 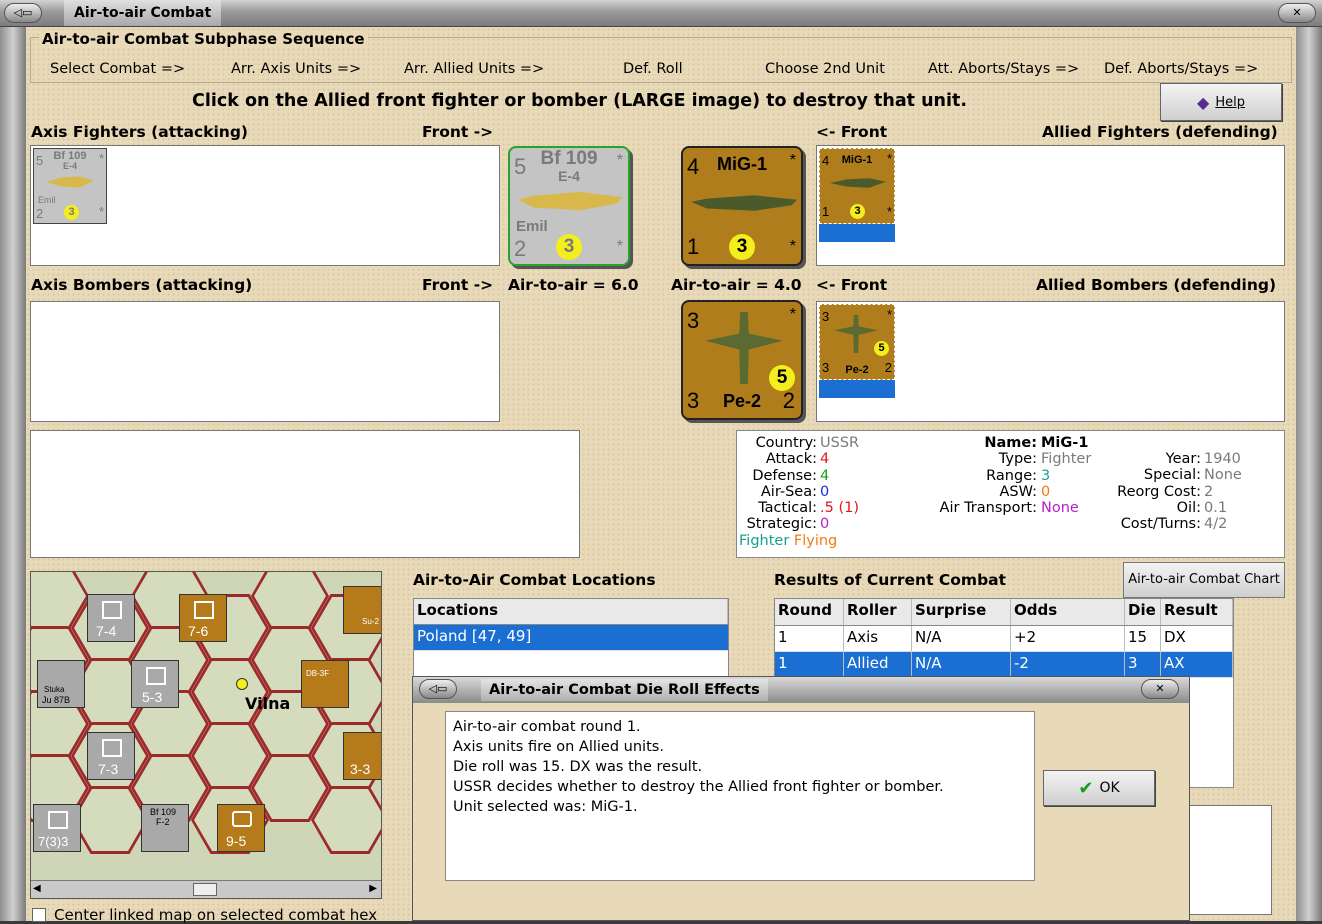 I want to click on seq-arr-axis: Arr. Axis Units =>, so click(x=296, y=69).